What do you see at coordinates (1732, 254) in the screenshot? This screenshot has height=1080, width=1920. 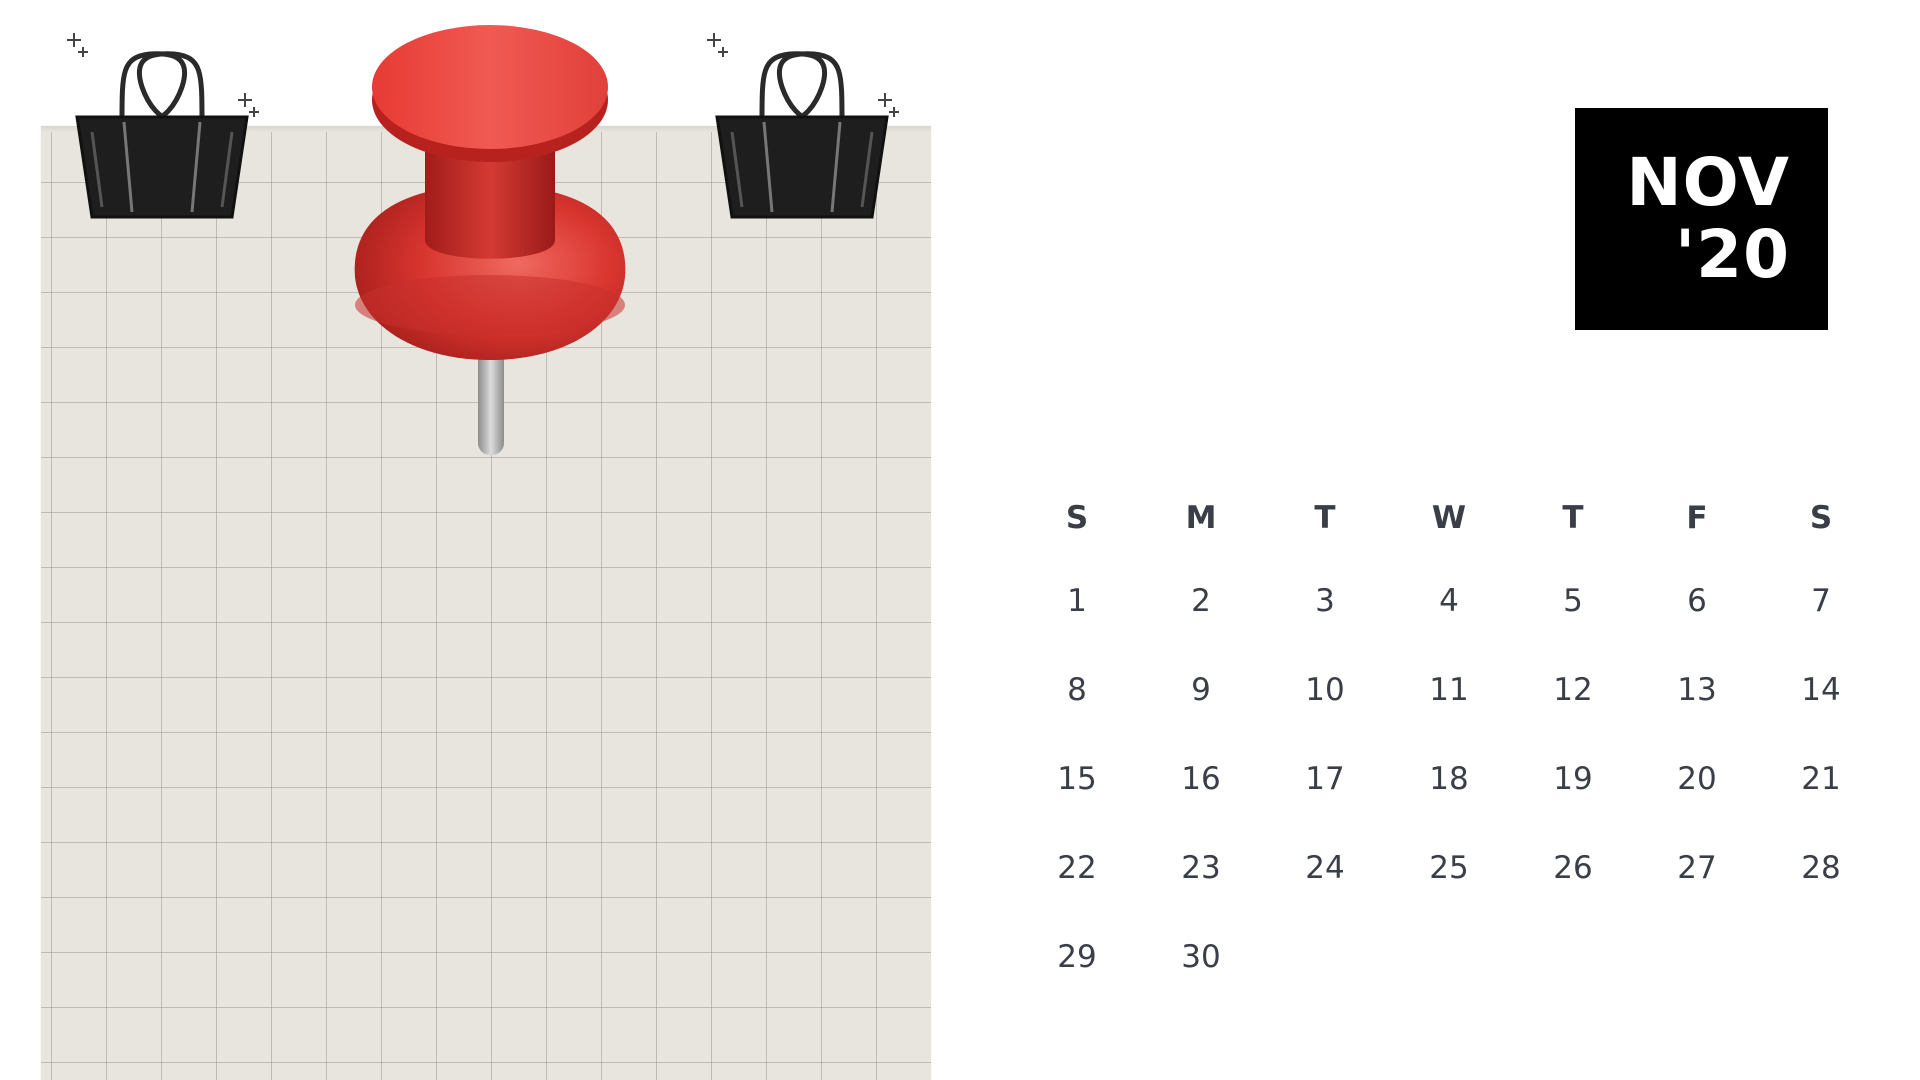 I see `year-label: '20` at bounding box center [1732, 254].